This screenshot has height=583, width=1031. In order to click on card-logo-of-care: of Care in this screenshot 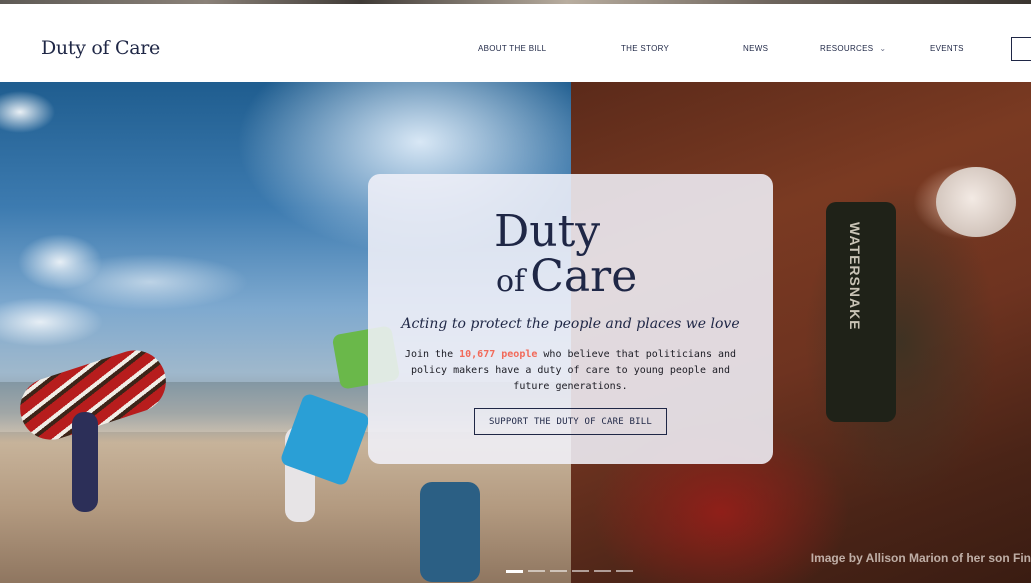, I will do `click(566, 277)`.